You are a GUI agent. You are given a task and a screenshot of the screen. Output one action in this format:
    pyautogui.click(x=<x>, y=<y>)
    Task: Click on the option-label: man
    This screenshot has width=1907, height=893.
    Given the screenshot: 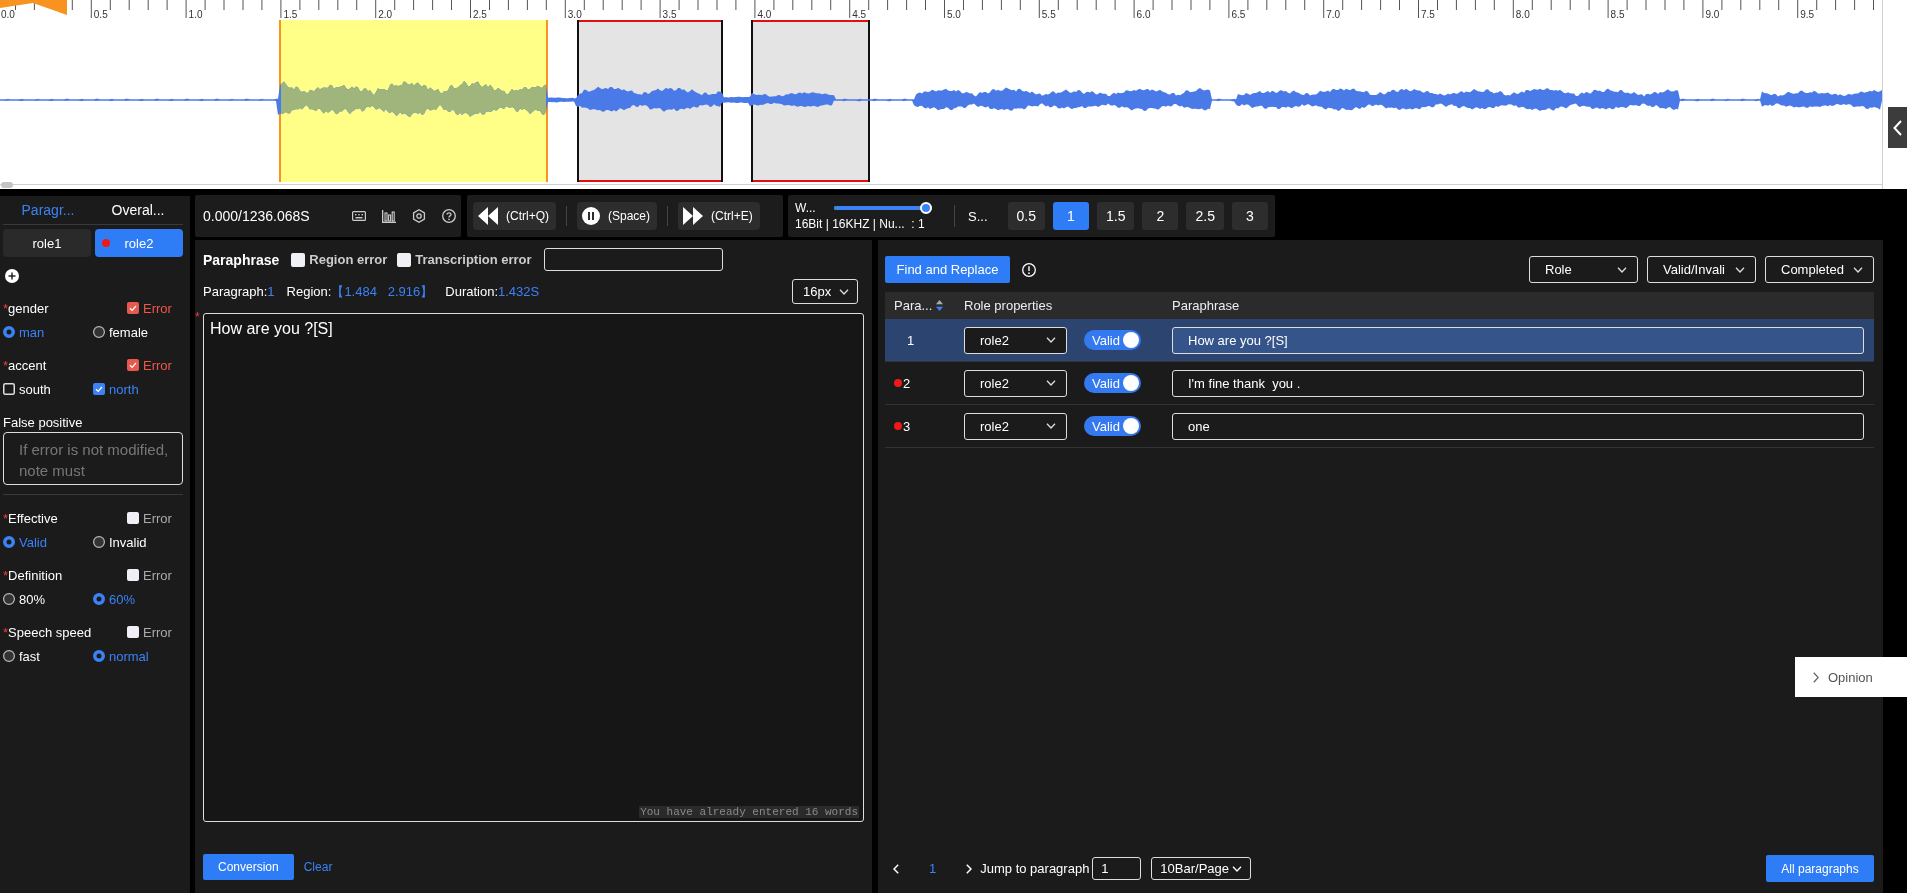 What is the action you would take?
    pyautogui.click(x=32, y=332)
    